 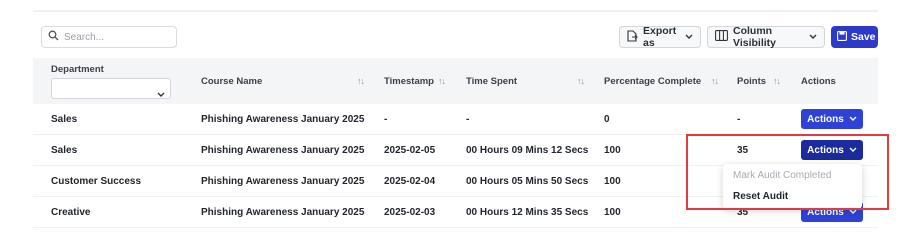 I want to click on cell-department: Customer Success, so click(x=96, y=181).